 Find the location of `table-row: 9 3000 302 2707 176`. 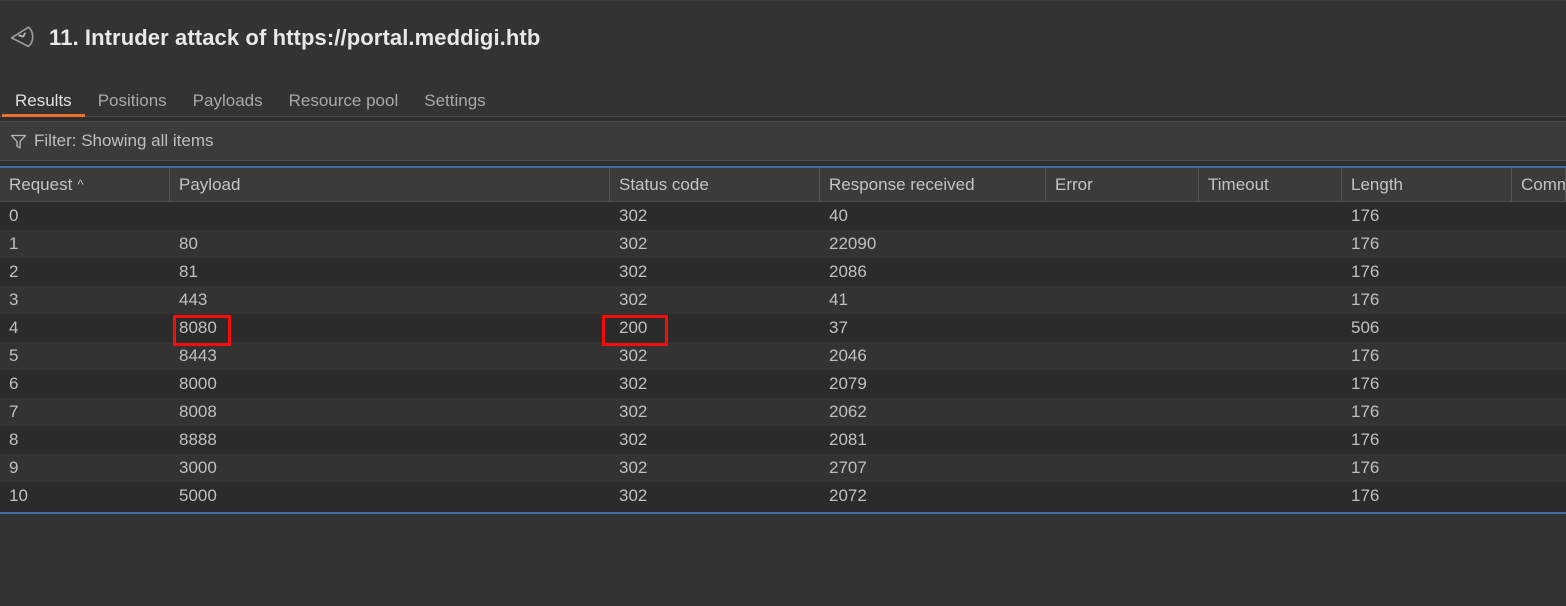

table-row: 9 3000 302 2707 176 is located at coordinates (783, 468).